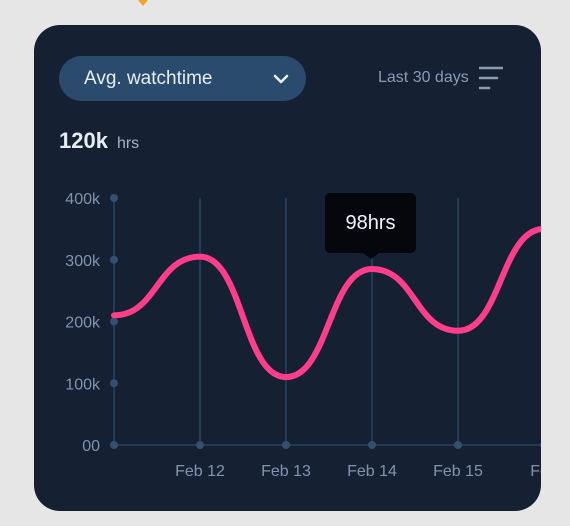  I want to click on tooltip-arrow, so click(371, 256).